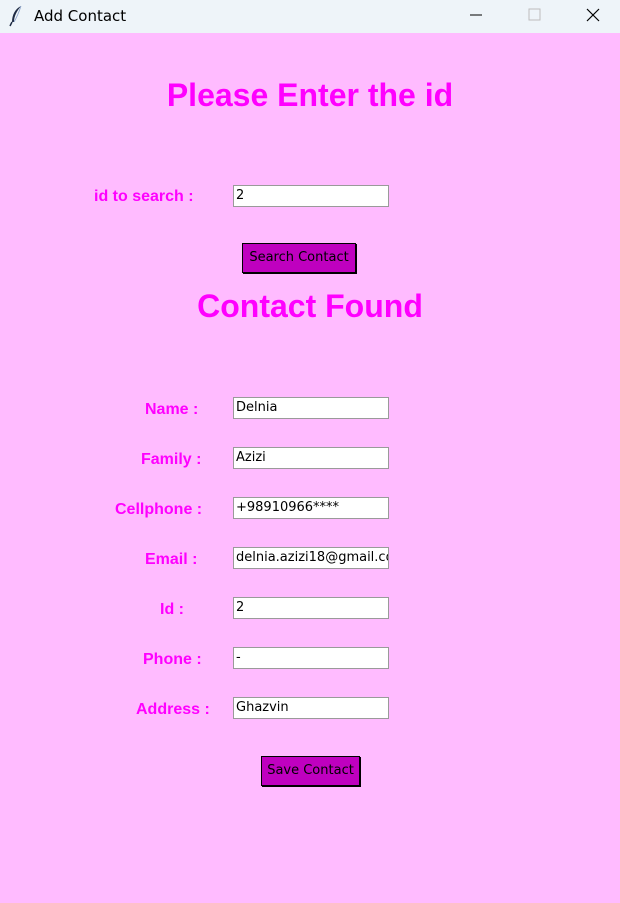  I want to click on family-field: Azizi, so click(311, 458).